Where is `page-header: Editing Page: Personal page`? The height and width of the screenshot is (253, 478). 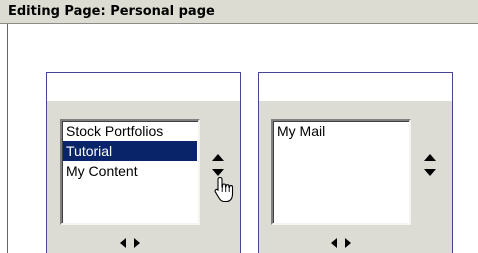
page-header: Editing Page: Personal page is located at coordinates (239, 12).